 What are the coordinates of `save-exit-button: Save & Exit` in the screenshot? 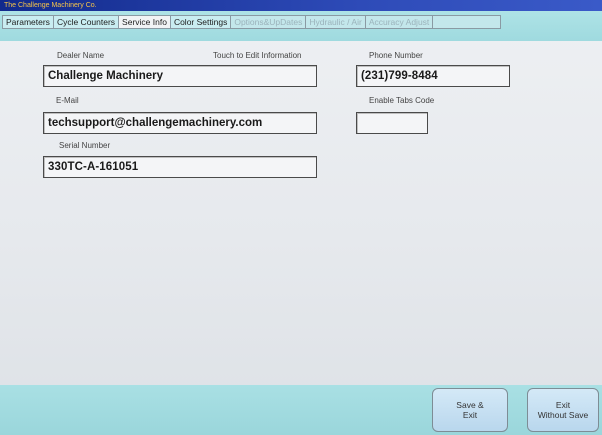 It's located at (470, 410).